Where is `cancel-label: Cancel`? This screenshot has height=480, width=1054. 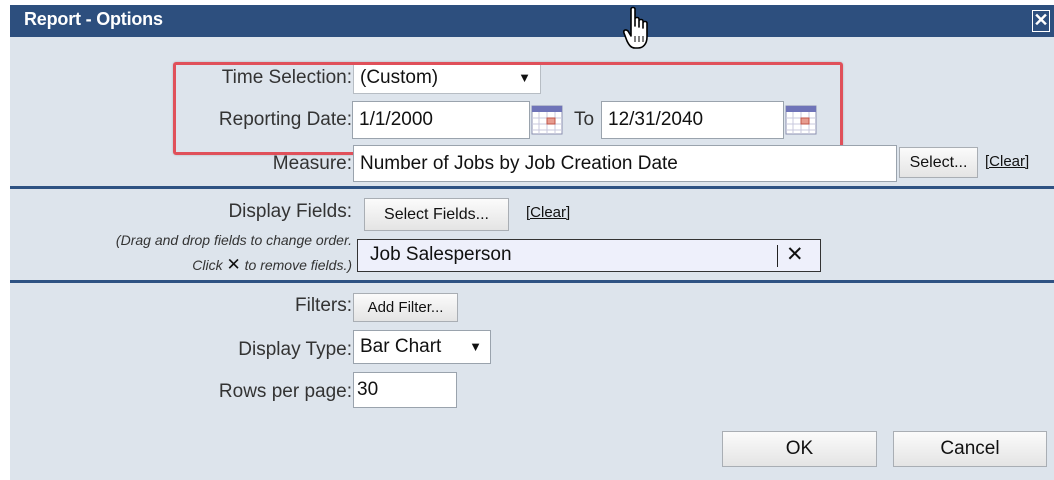
cancel-label: Cancel is located at coordinates (970, 448).